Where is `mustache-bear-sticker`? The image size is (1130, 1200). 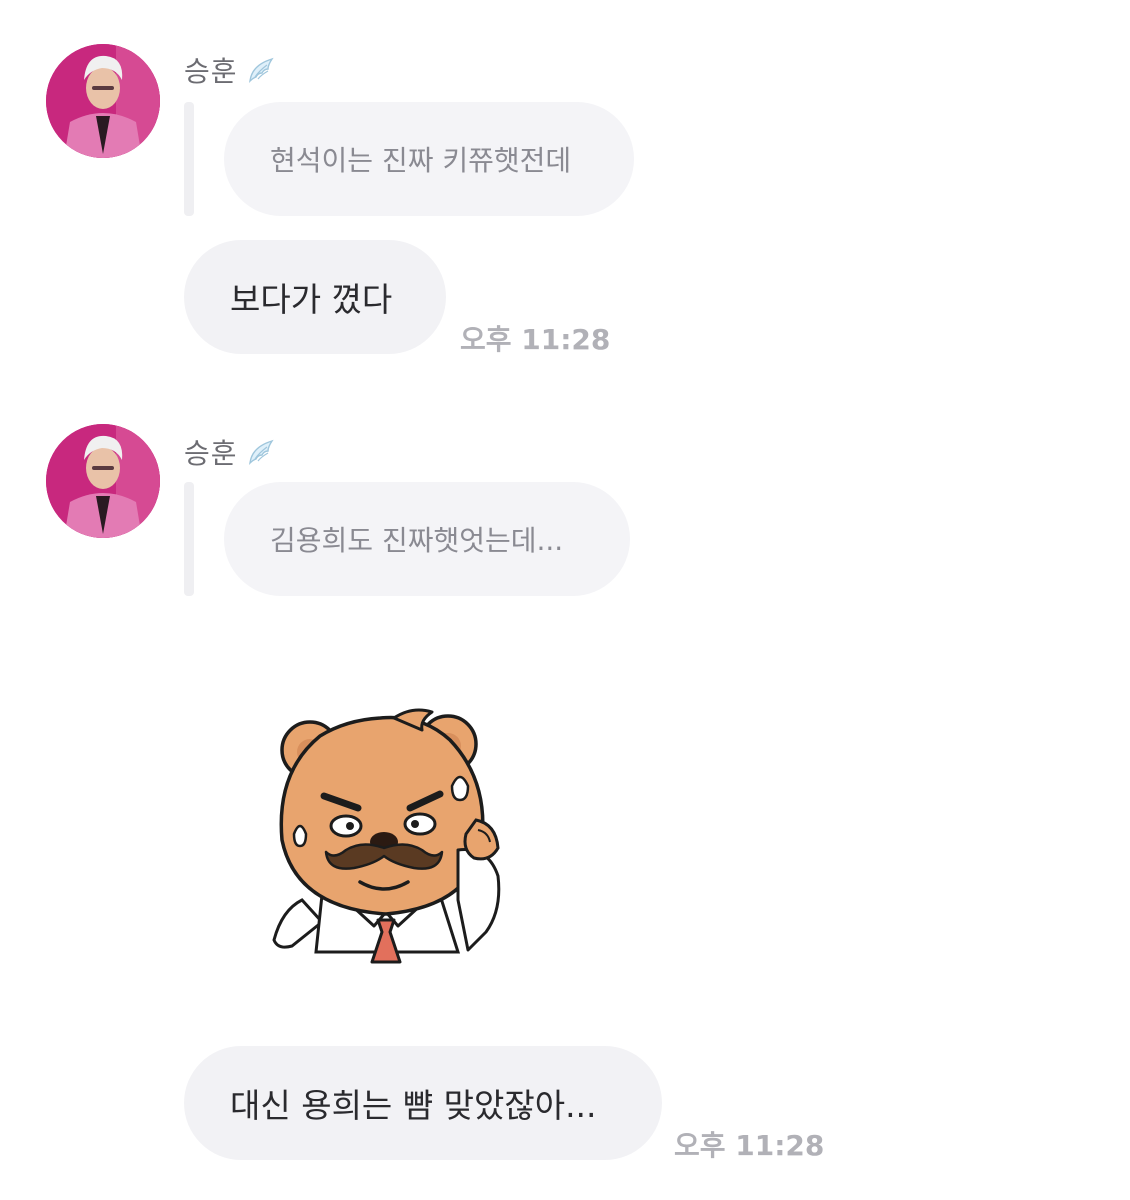
mustache-bear-sticker is located at coordinates (392, 835).